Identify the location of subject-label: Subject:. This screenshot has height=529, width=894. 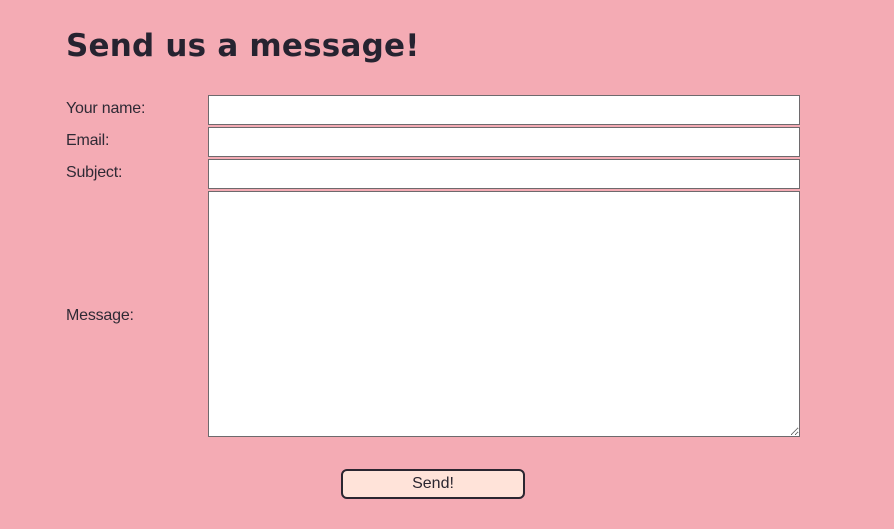
(94, 172).